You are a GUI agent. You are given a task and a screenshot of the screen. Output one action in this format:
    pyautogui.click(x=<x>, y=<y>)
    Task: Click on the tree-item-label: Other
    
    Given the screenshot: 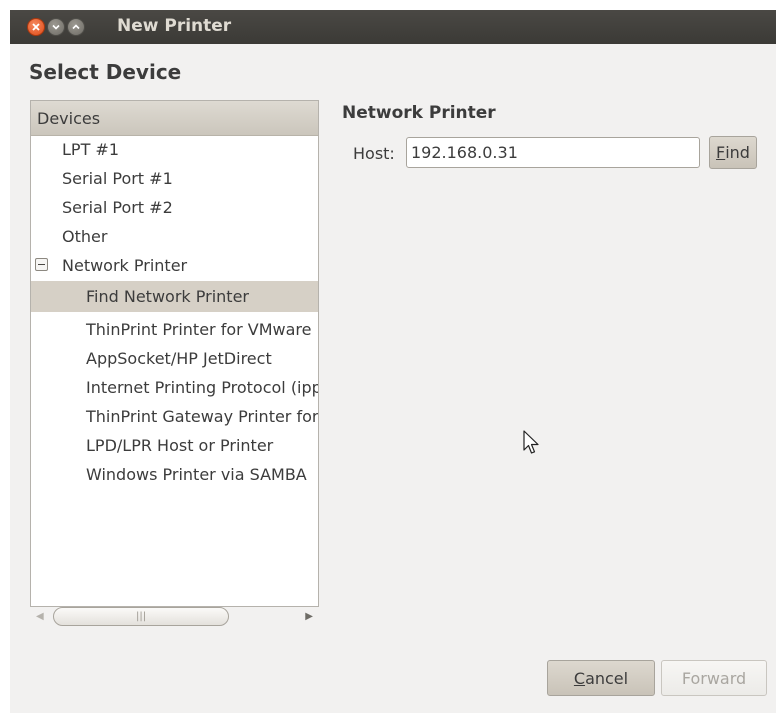 What is the action you would take?
    pyautogui.click(x=85, y=236)
    